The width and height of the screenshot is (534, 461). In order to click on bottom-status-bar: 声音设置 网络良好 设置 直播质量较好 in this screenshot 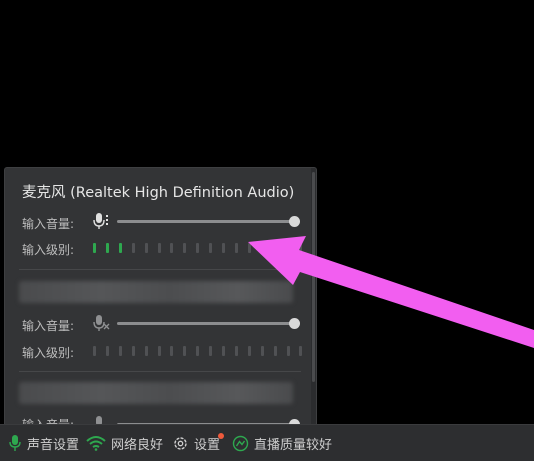, I will do `click(267, 442)`.